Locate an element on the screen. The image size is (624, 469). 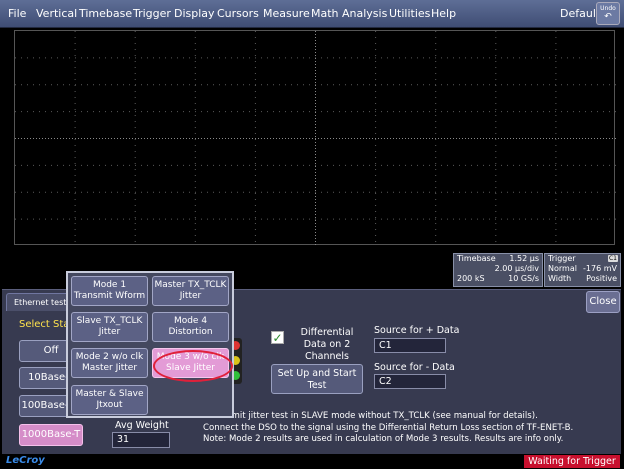
avg-weight-label: Avg Weight is located at coordinates (142, 425).